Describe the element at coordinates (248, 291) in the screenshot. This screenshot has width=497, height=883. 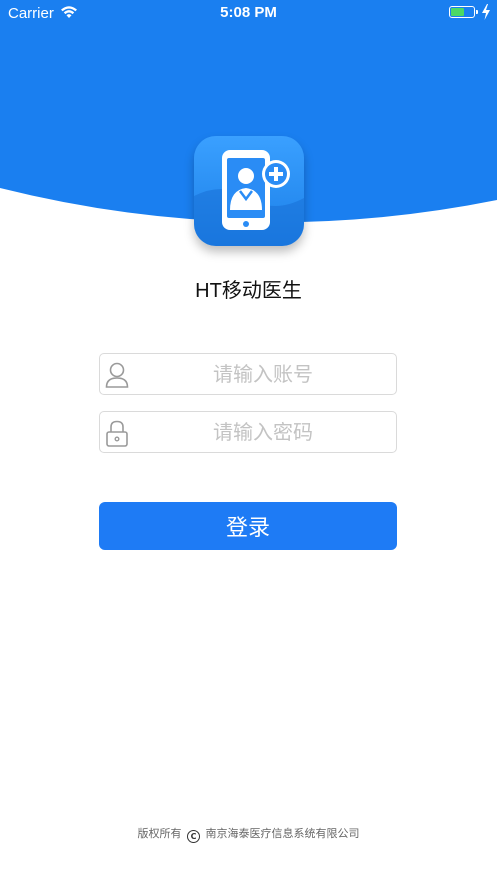
I see `app-name: HT移动医生` at that location.